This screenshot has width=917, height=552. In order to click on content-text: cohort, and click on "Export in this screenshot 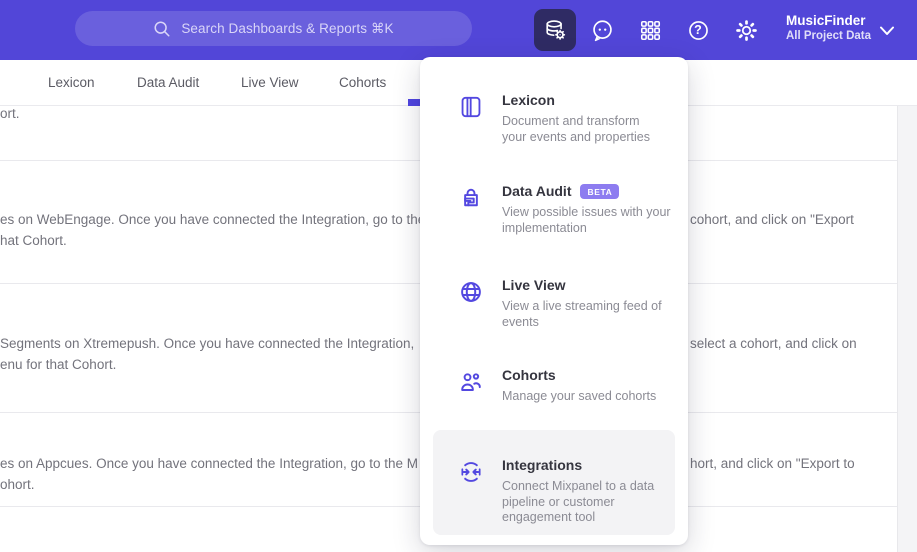, I will do `click(772, 219)`.